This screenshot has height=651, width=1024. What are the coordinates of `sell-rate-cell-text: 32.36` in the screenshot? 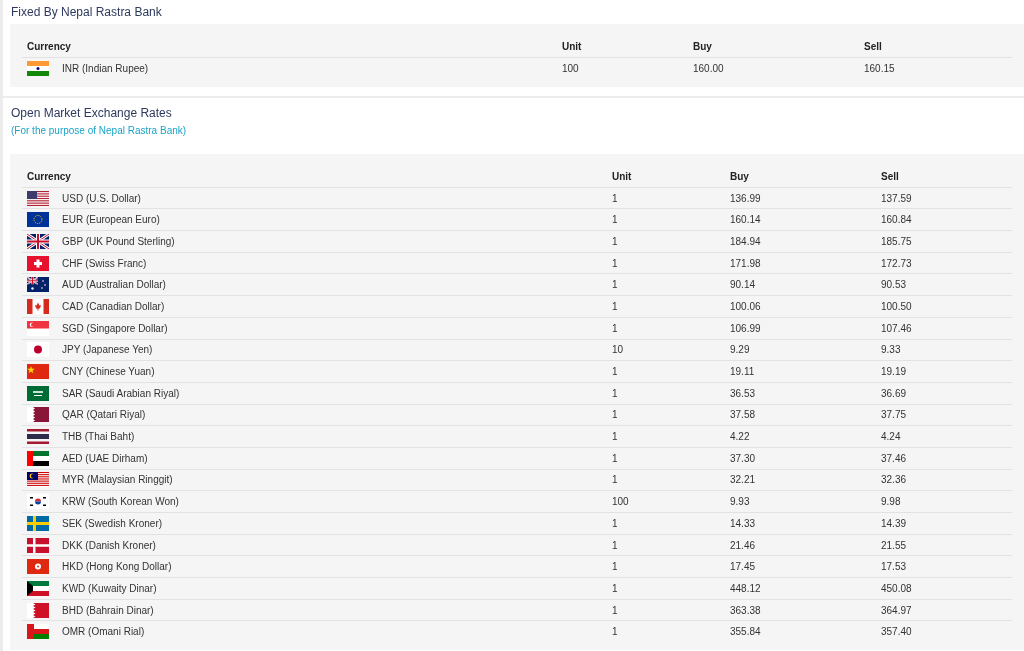 It's located at (894, 480).